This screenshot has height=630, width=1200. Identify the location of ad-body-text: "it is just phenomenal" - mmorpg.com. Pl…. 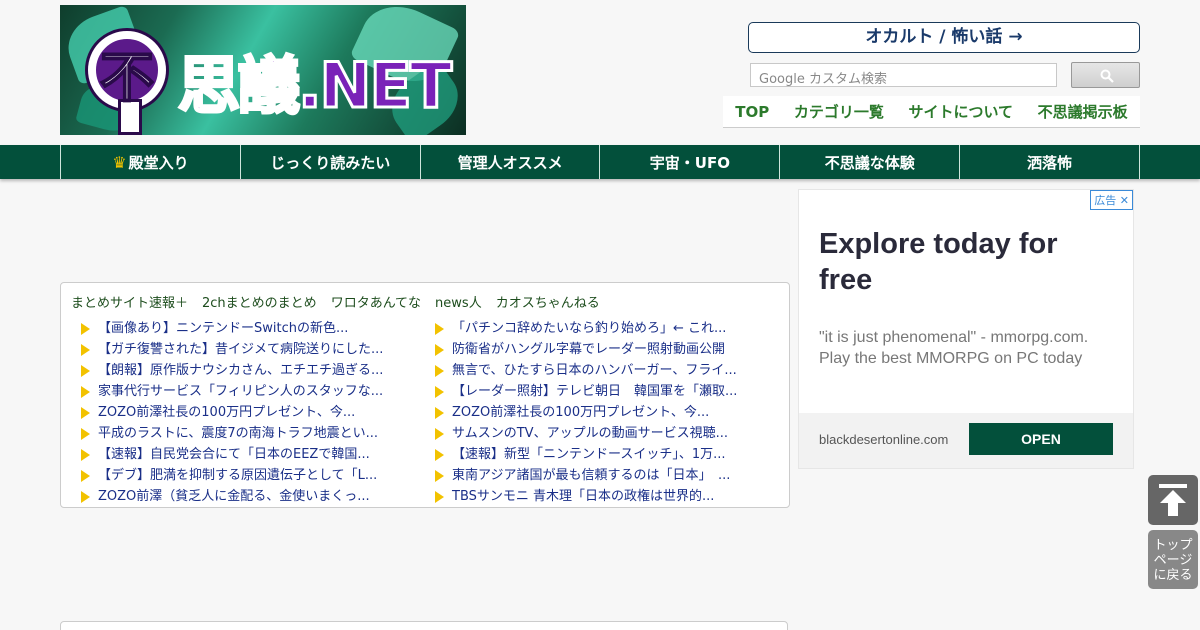
(954, 348).